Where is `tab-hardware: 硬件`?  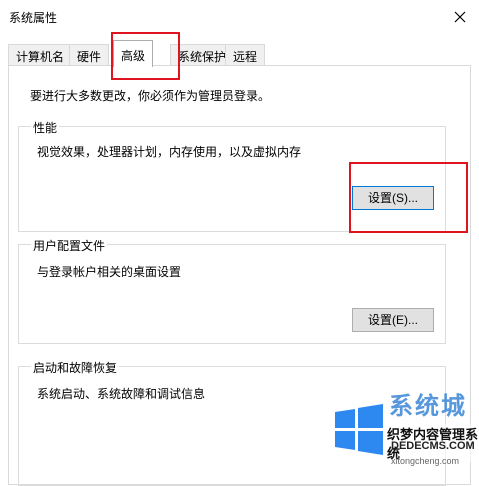 tab-hardware: 硬件 is located at coordinates (89, 55).